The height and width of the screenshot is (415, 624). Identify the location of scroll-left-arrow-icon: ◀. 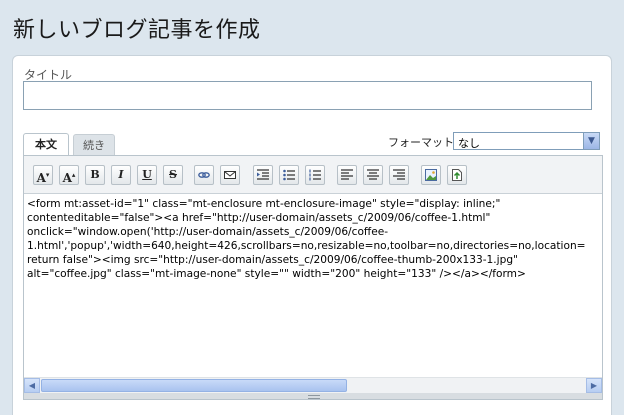
(32, 385).